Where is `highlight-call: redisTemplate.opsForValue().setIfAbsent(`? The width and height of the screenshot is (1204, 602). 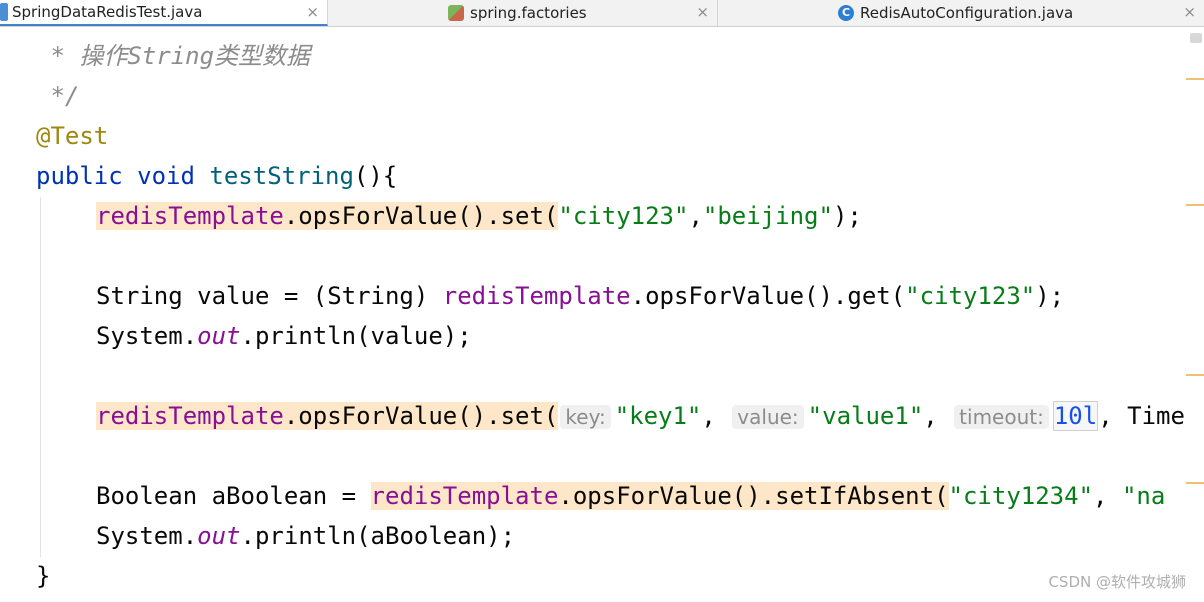 highlight-call: redisTemplate.opsForValue().setIfAbsent( is located at coordinates (659, 496).